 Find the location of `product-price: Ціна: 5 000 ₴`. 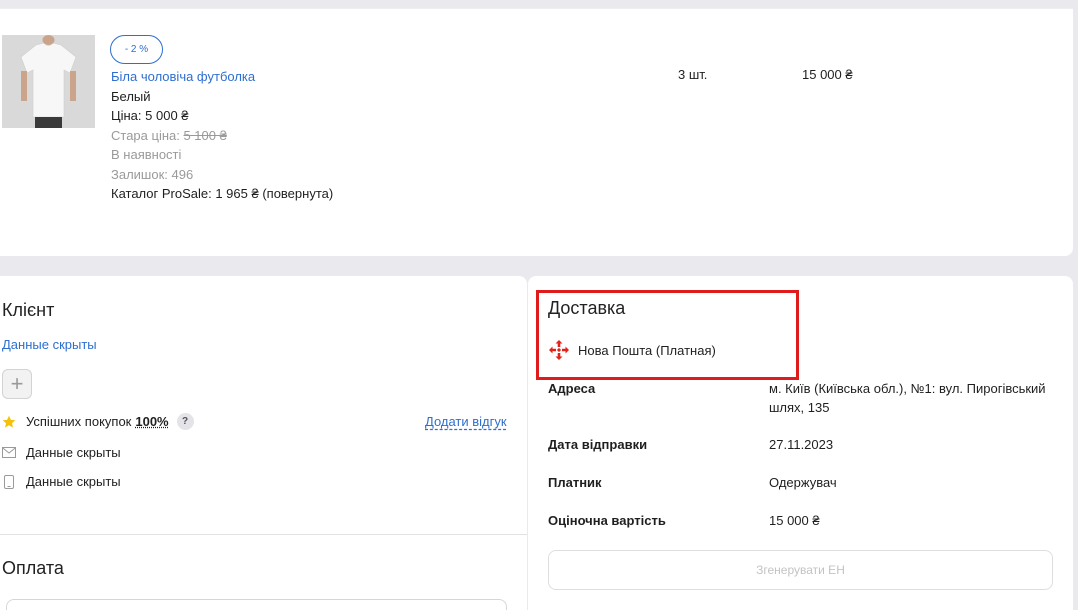

product-price: Ціна: 5 000 ₴ is located at coordinates (150, 115).